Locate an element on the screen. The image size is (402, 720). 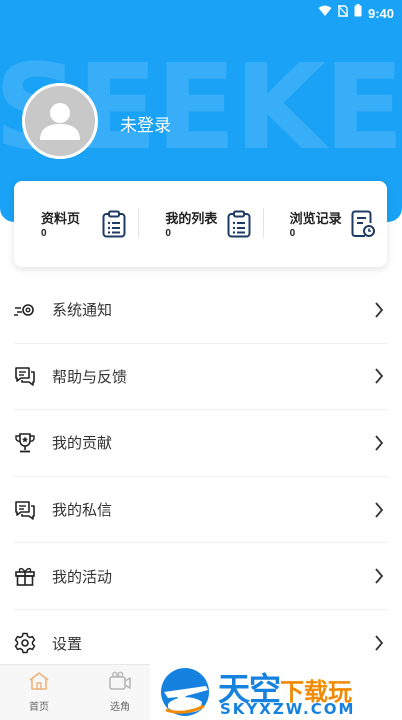
login-link: 未登录 is located at coordinates (145, 123).